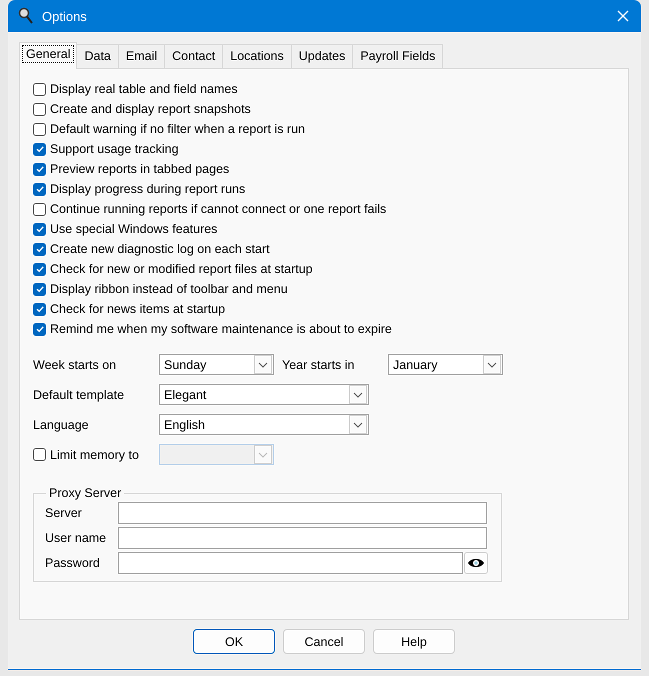 This screenshot has height=676, width=649. I want to click on checkbox-label: Preview reports in tabbed pages, so click(140, 169).